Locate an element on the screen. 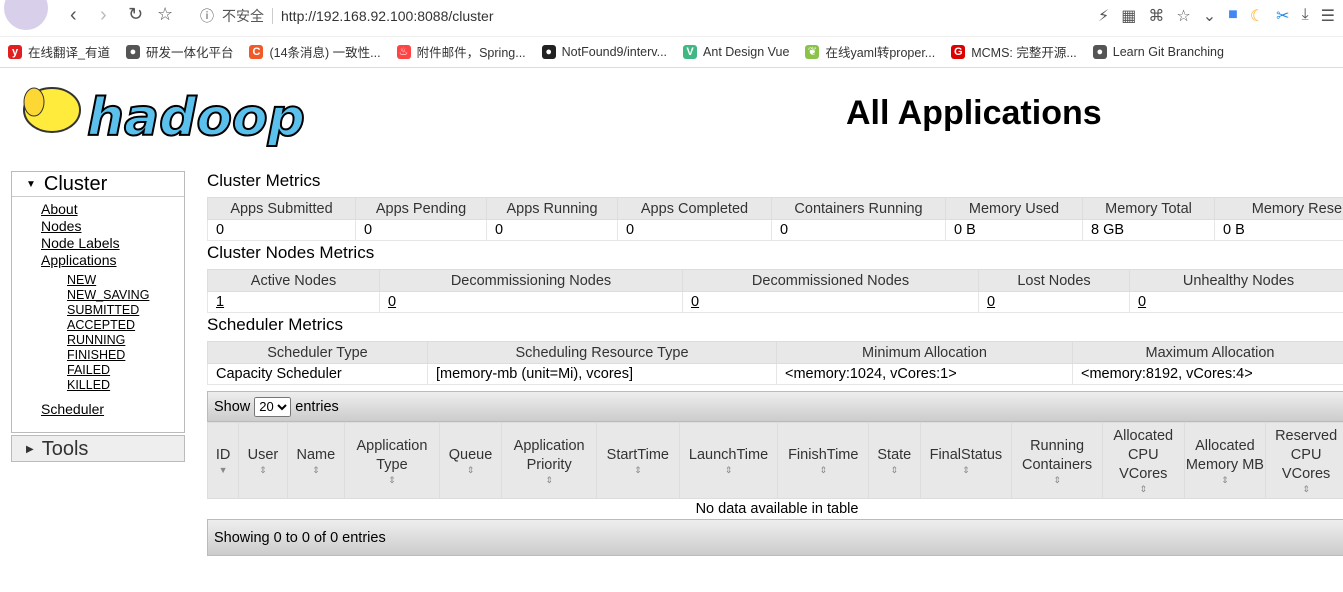  column-header: Apps Pending is located at coordinates (421, 208).